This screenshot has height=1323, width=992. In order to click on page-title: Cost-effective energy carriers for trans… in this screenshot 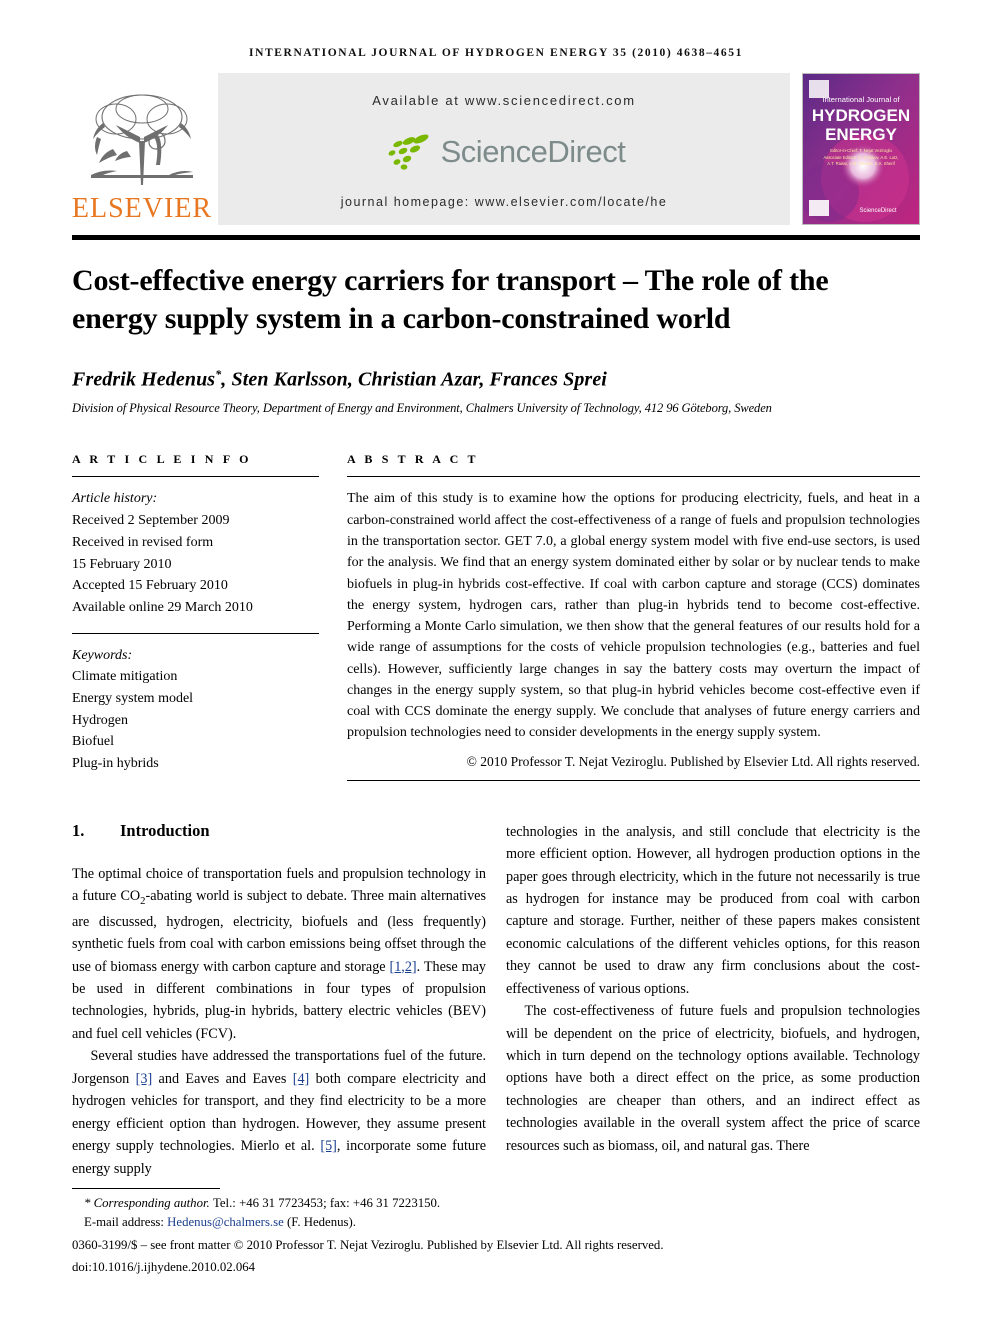, I will do `click(450, 300)`.